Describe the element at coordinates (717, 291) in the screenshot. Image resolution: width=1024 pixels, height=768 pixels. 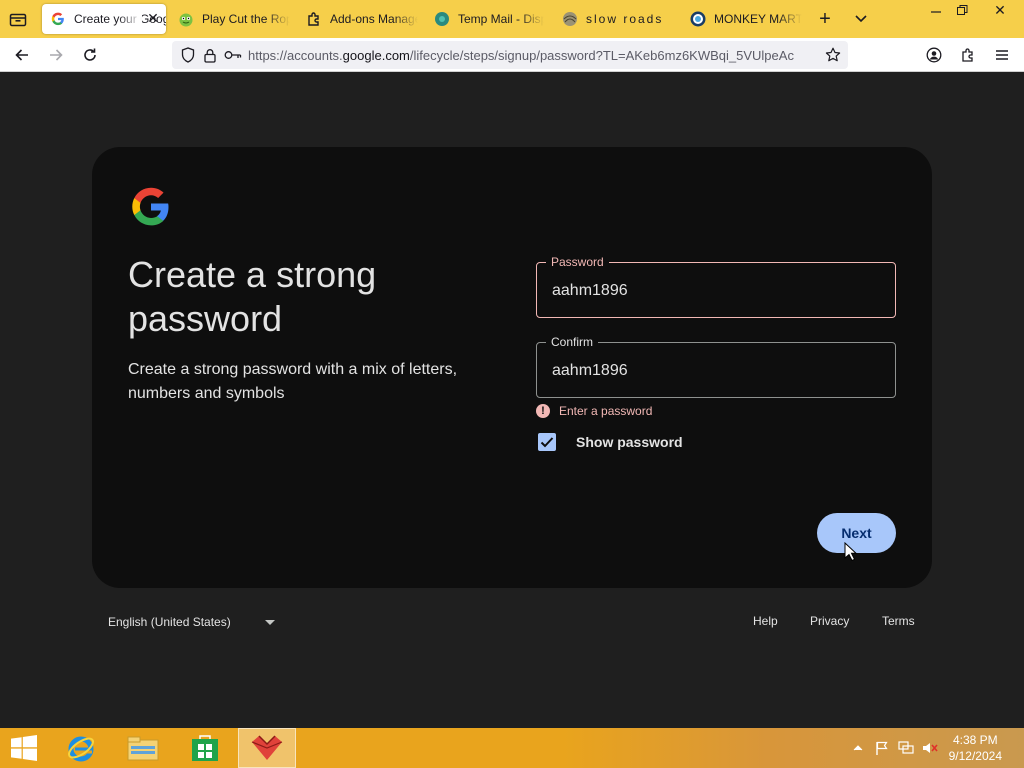
I see `password-input` at that location.